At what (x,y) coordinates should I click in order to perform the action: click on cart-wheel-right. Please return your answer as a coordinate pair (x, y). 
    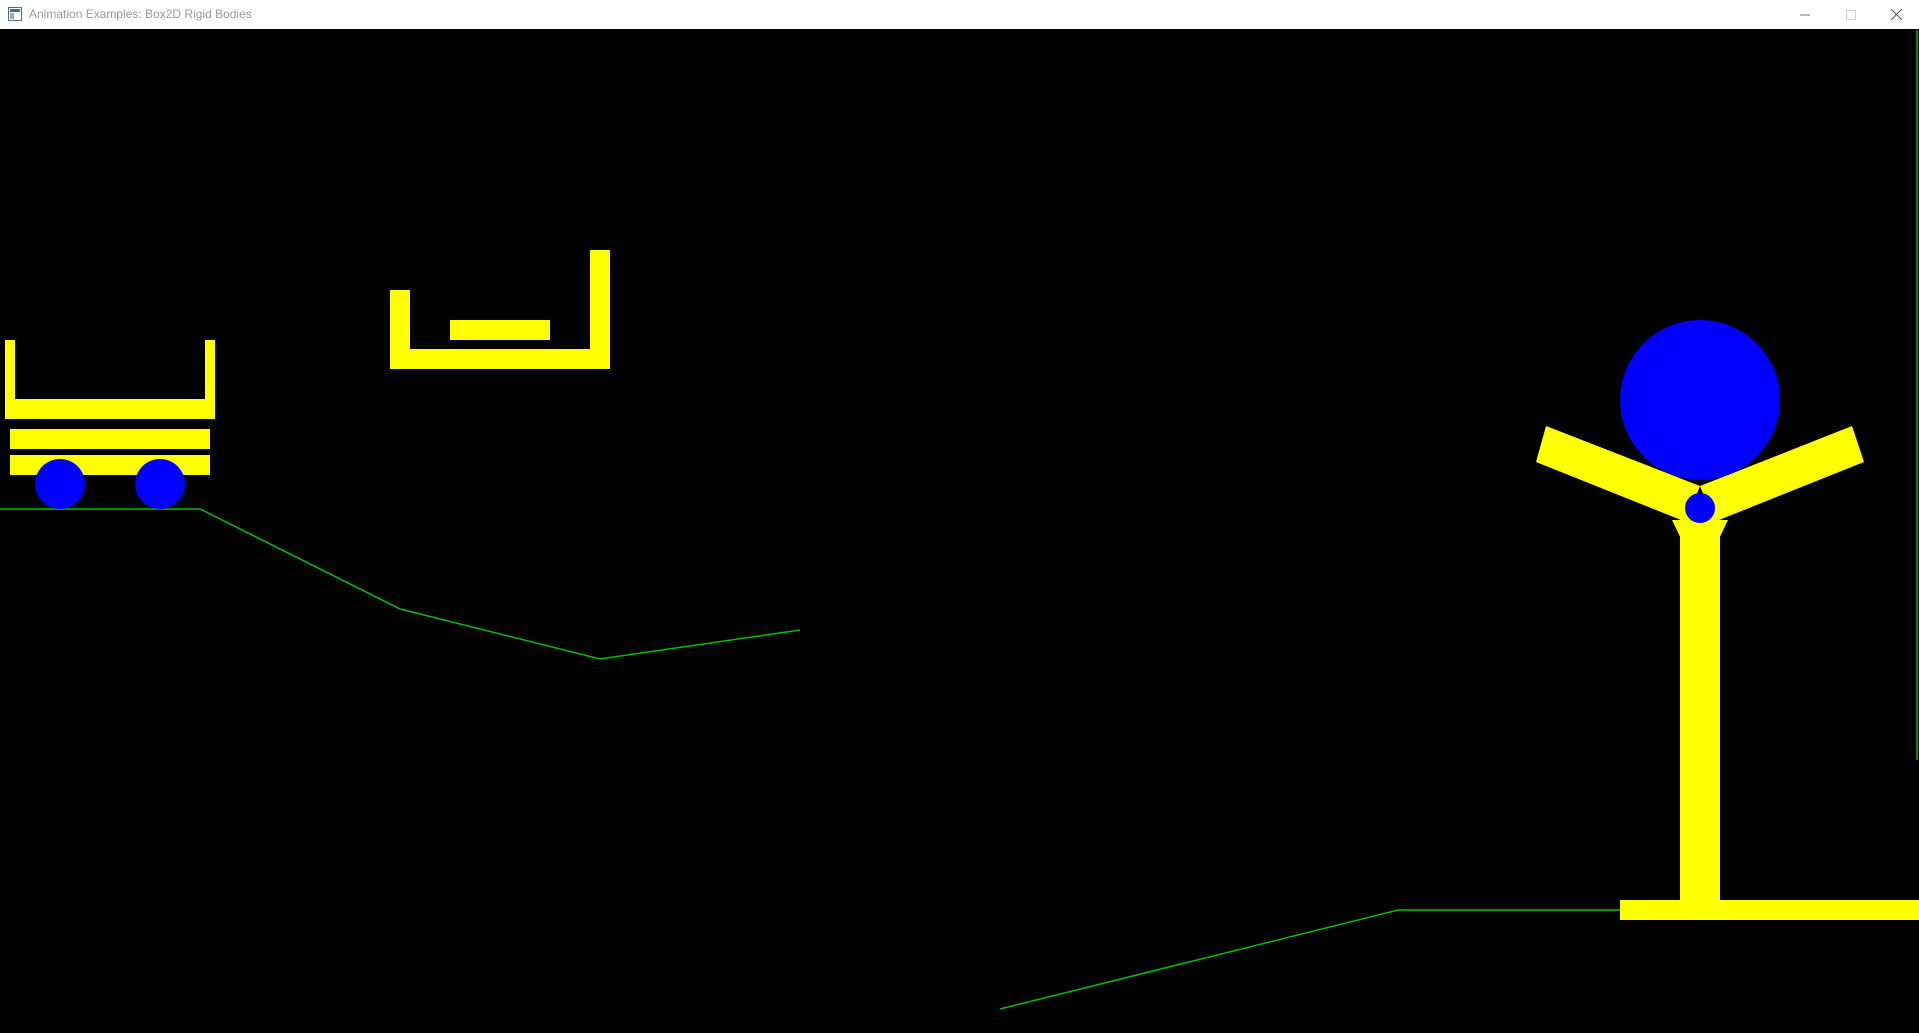
    Looking at the image, I should click on (160, 484).